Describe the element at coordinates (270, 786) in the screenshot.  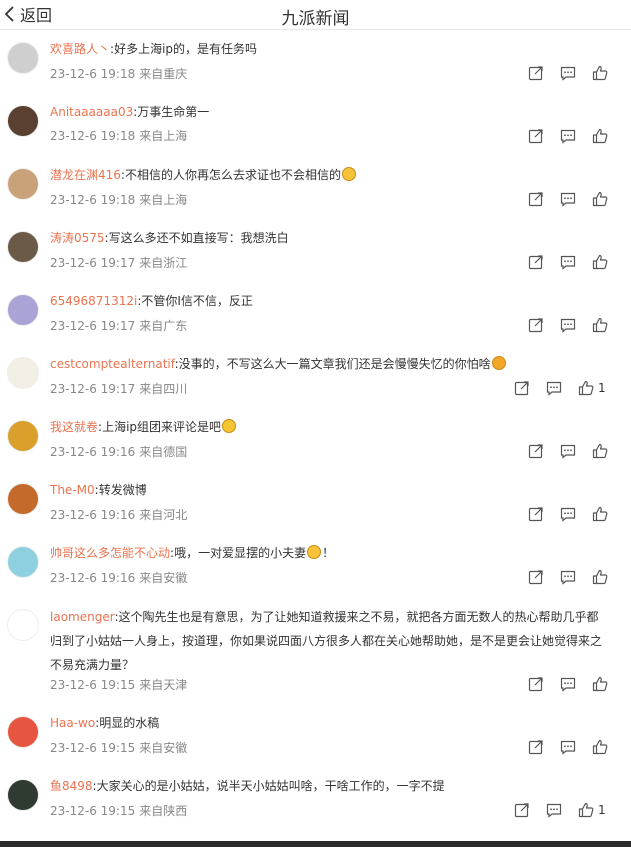
I see `comment-text: 大家关心的是小姑姑，说半天小姑姑叫啥，干啥工作的，一字不提` at that location.